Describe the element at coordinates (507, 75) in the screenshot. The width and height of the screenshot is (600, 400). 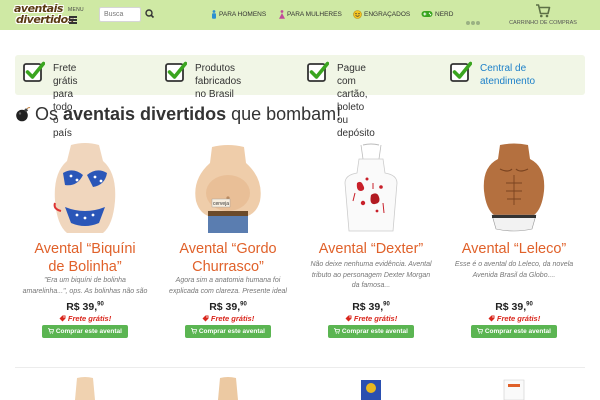
I see `central-atendimento-link: Central de atendimento` at that location.